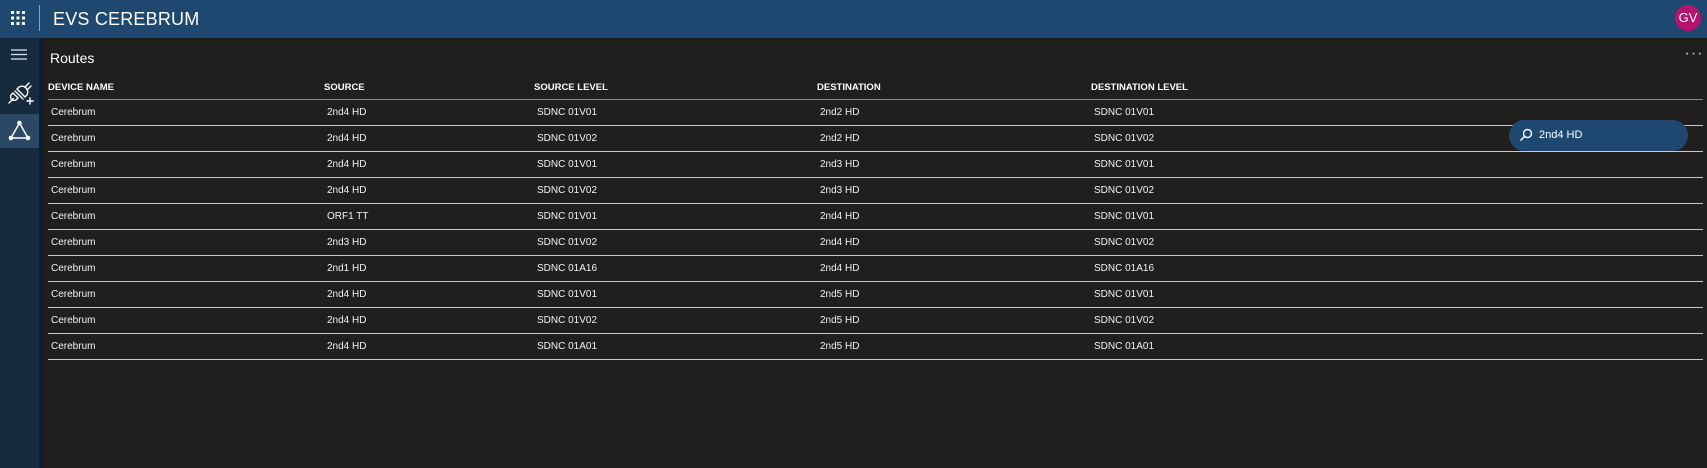 This screenshot has width=1707, height=468. I want to click on column-header-destination-level: DESTINATION LEVEL, so click(1397, 88).